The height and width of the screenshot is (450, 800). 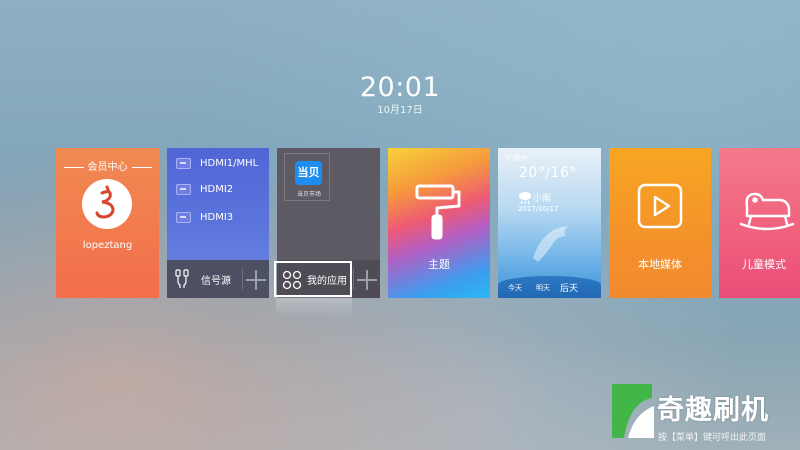 I want to click on source-item-label: HDMI1/MHL, so click(x=229, y=163).